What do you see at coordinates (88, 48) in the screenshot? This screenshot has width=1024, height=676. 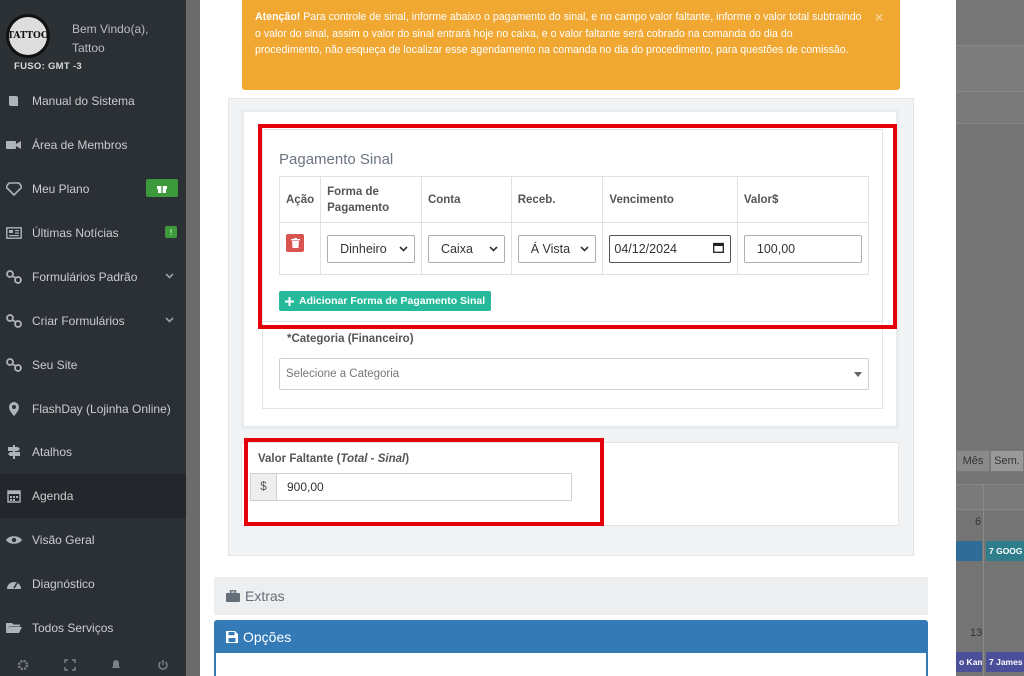 I see `user-name: Tattoo` at bounding box center [88, 48].